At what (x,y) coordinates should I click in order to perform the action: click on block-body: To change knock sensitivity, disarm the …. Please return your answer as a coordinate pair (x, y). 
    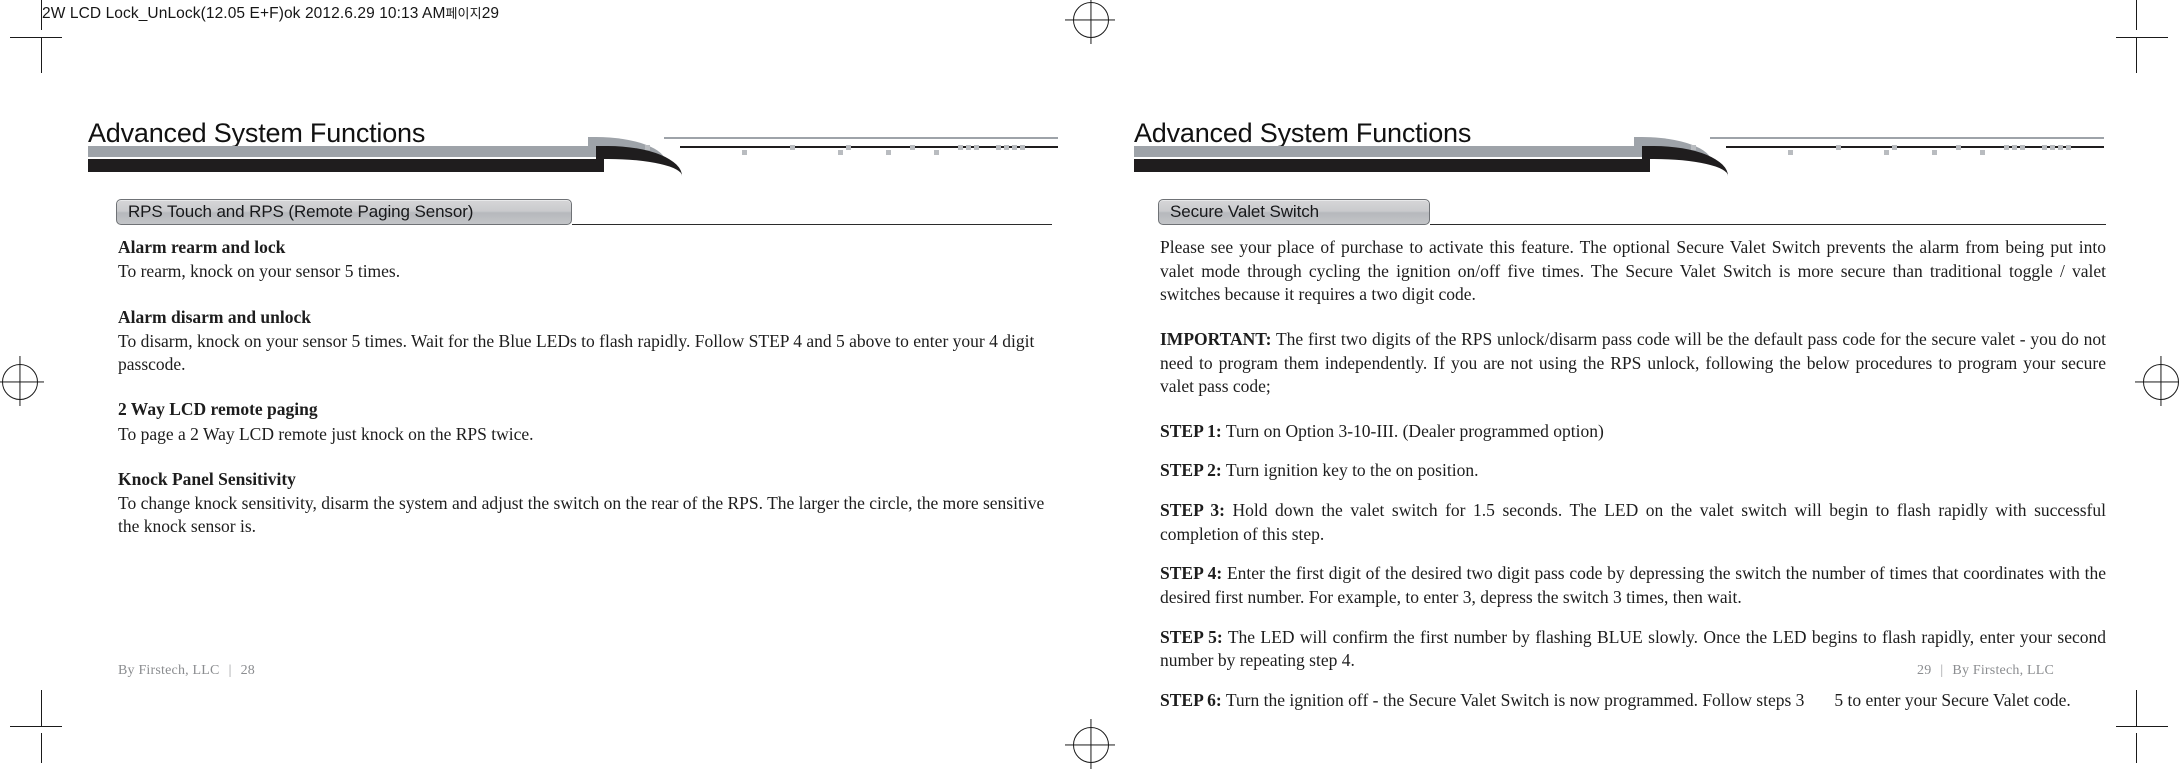
    Looking at the image, I should click on (581, 515).